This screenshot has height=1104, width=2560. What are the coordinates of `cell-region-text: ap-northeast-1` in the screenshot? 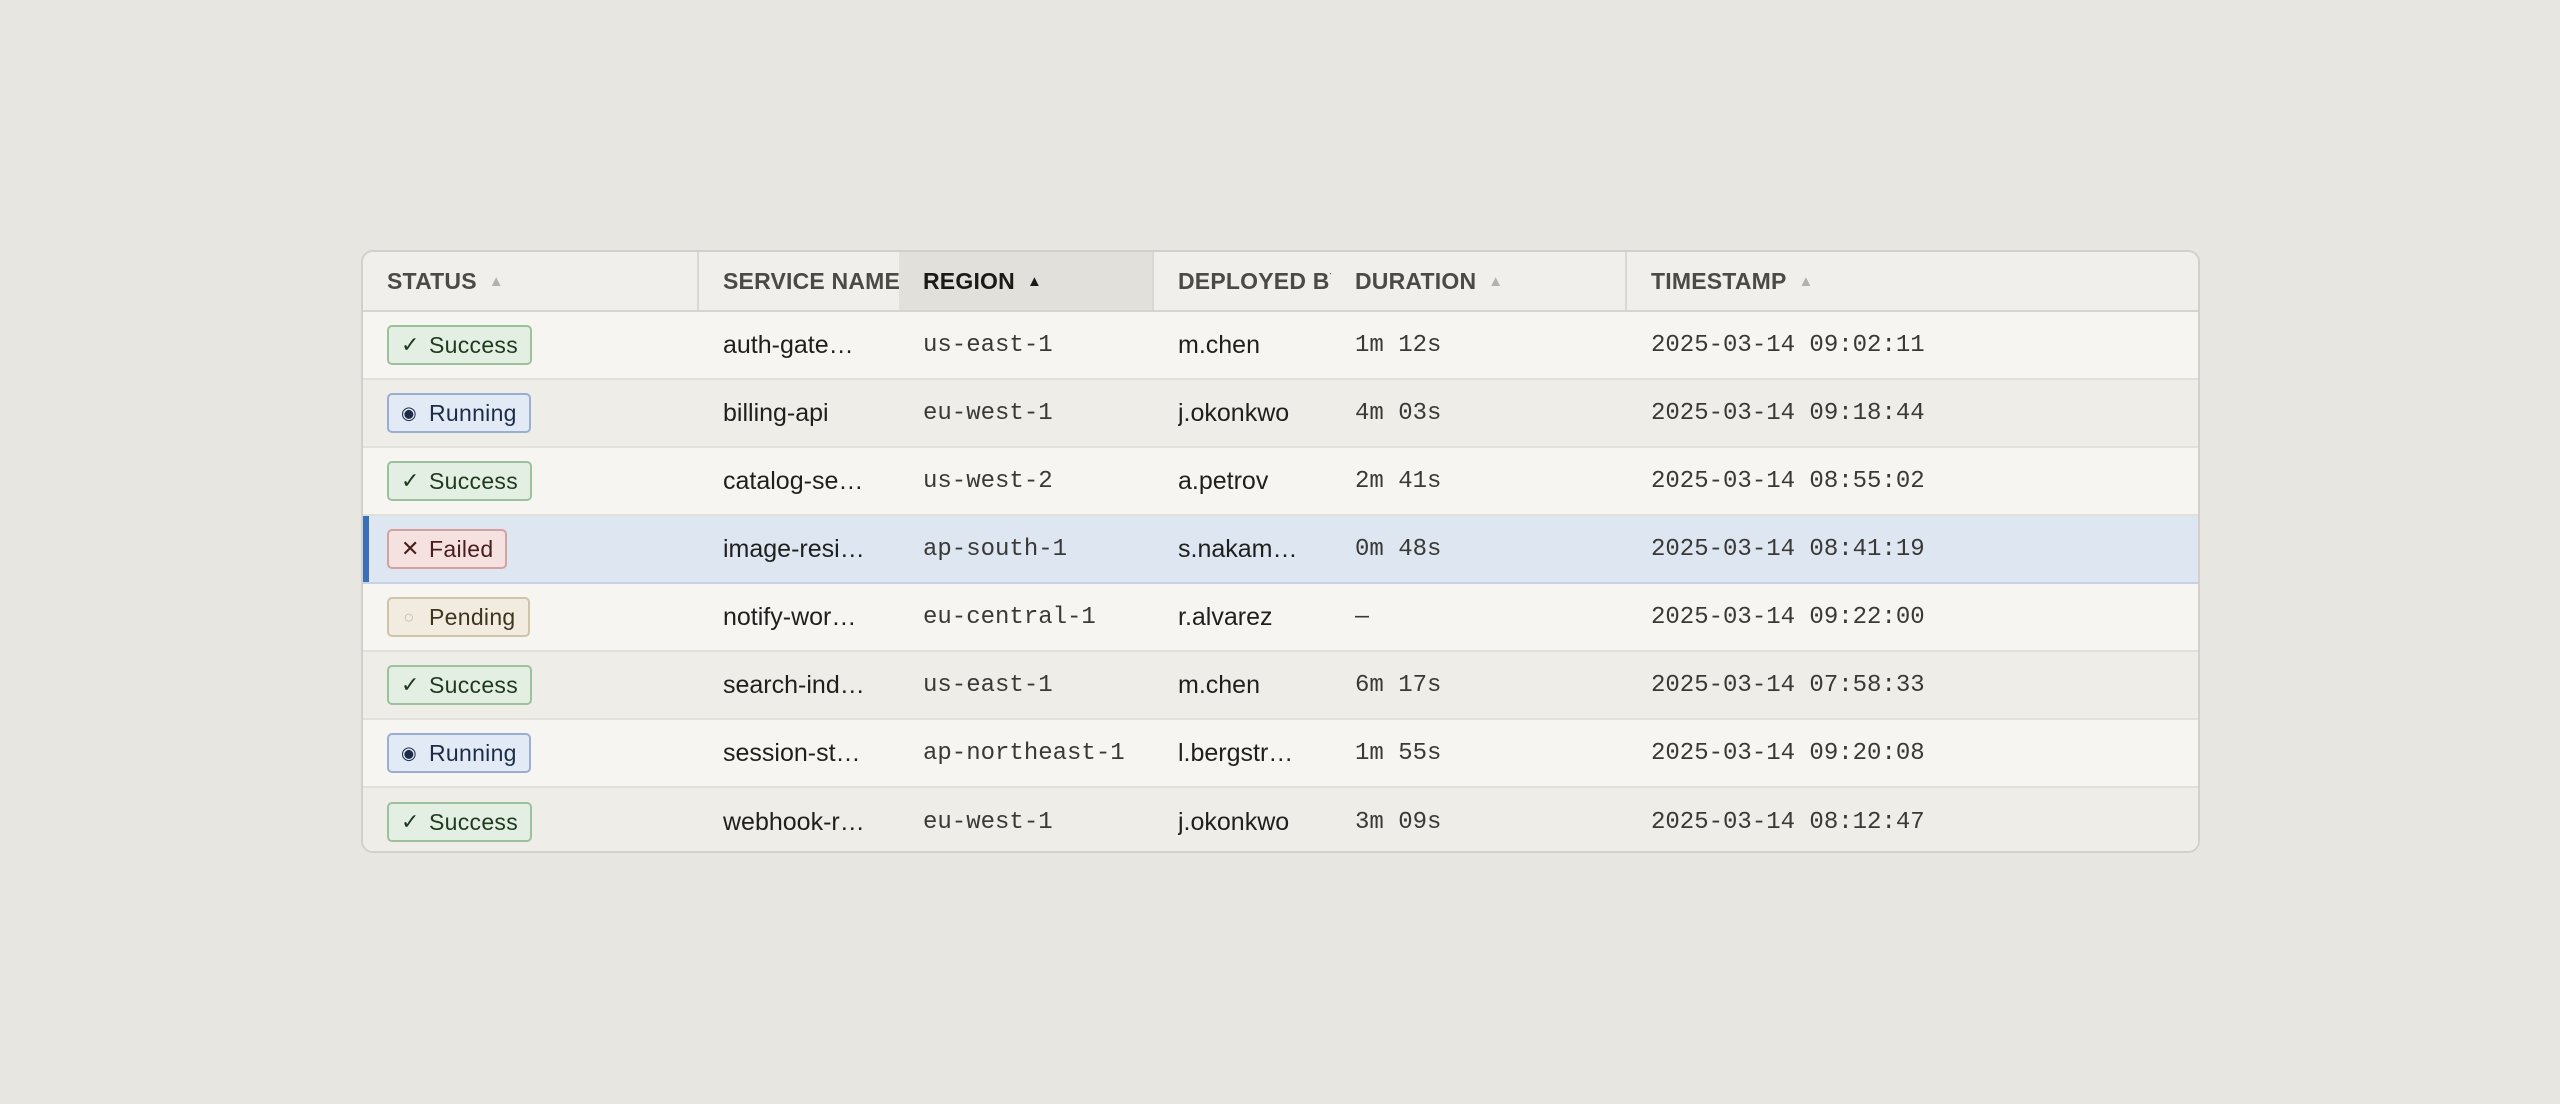 It's located at (1024, 753).